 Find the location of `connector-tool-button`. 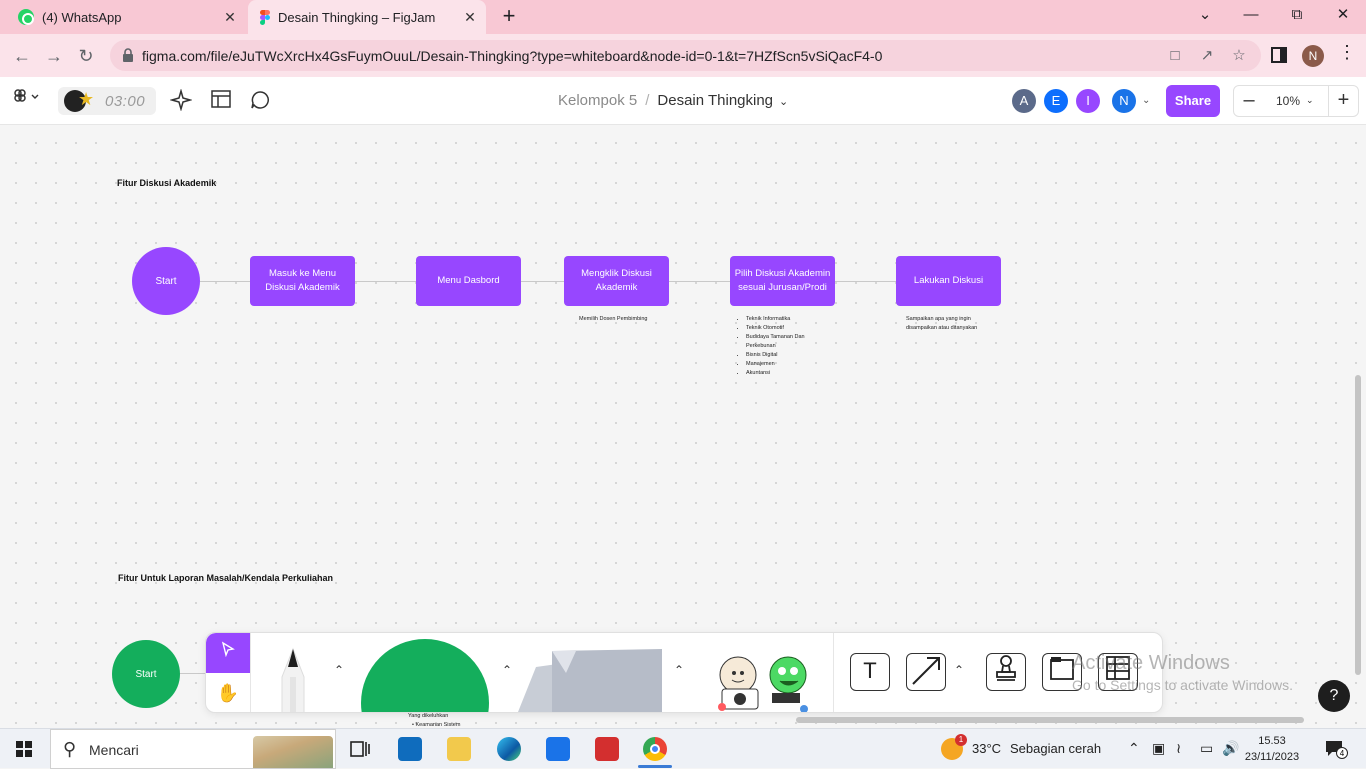

connector-tool-button is located at coordinates (926, 672).